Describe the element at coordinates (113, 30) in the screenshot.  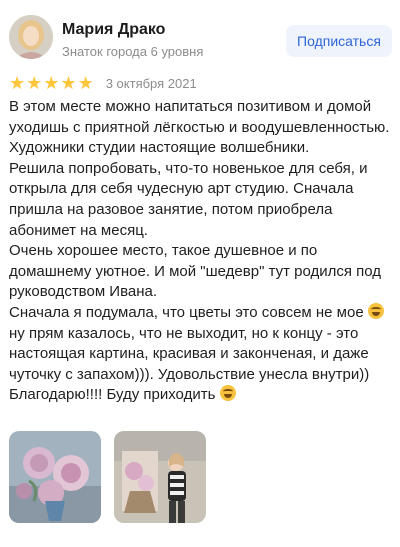
I see `author-name: Мария Драко` at that location.